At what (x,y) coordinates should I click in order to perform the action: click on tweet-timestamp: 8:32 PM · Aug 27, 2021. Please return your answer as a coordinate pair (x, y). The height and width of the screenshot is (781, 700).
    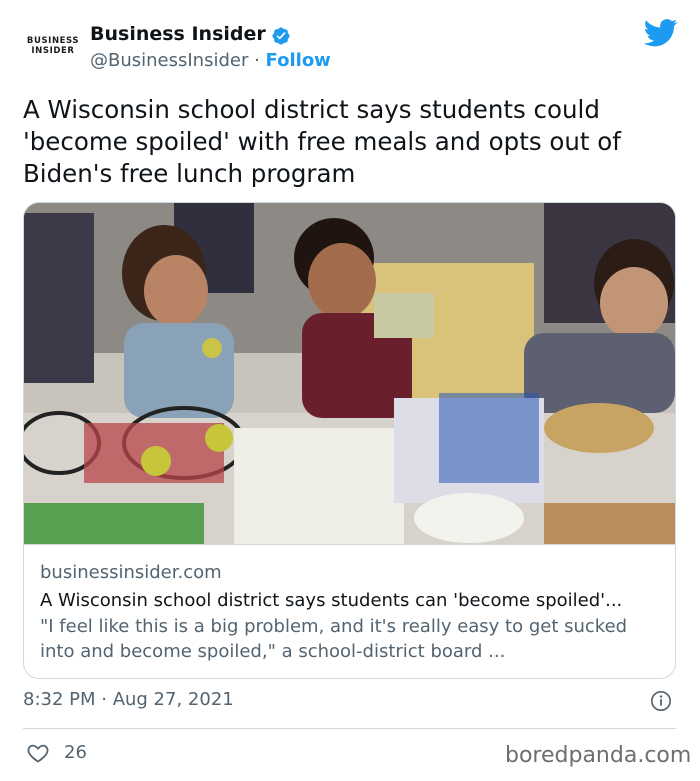
    Looking at the image, I should click on (128, 699).